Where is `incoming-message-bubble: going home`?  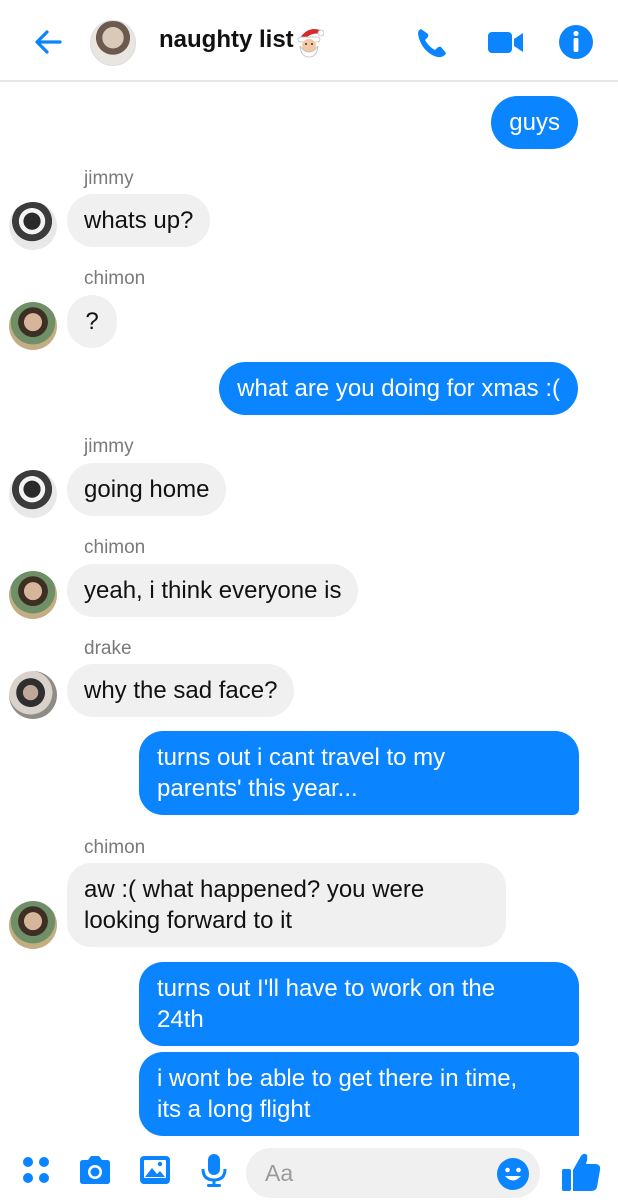
incoming-message-bubble: going home is located at coordinates (147, 489).